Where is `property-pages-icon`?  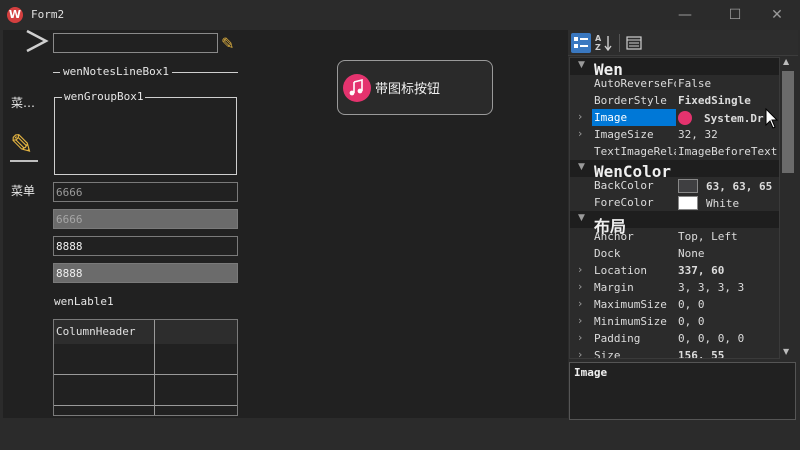 property-pages-icon is located at coordinates (634, 43).